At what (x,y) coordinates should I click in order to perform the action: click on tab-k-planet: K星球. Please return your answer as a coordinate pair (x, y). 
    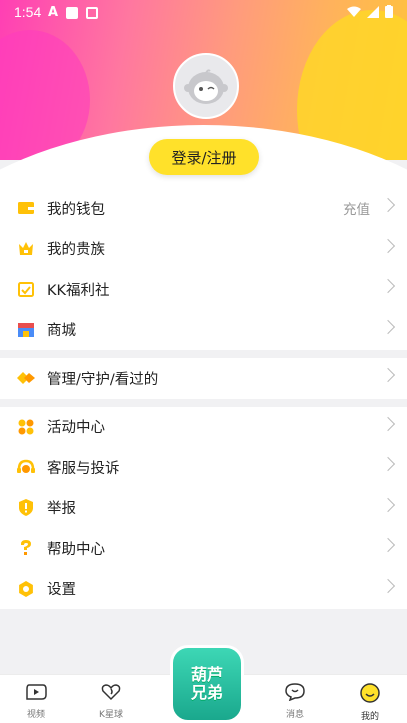
    Looking at the image, I should click on (111, 701).